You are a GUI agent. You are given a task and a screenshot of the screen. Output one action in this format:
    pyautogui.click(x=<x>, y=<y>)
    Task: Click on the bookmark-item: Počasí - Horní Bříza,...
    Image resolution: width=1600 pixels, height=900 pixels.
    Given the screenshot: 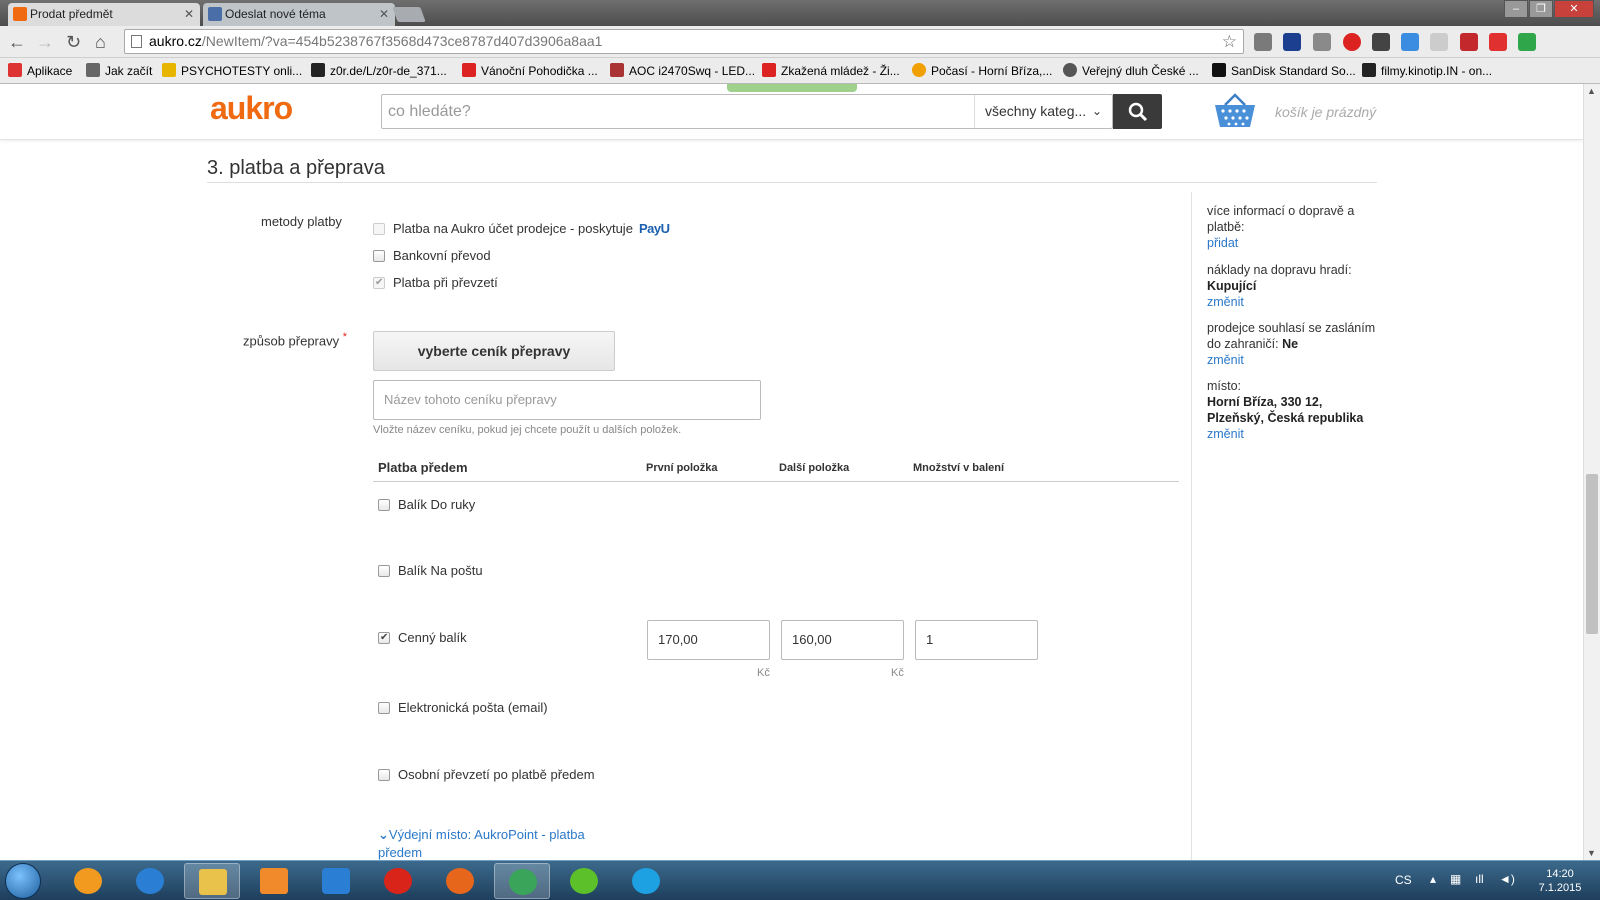 What is the action you would take?
    pyautogui.click(x=982, y=71)
    